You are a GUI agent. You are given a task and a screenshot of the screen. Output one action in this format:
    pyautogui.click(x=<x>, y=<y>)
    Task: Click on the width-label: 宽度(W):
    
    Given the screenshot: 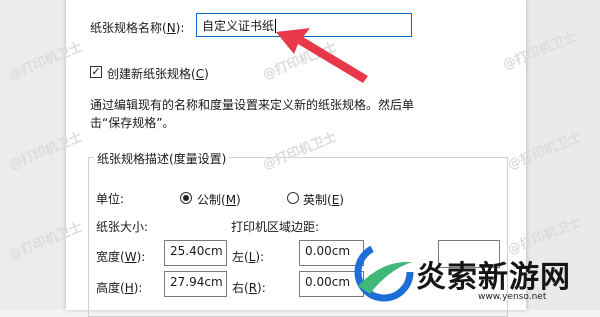 What is the action you would take?
    pyautogui.click(x=121, y=257)
    